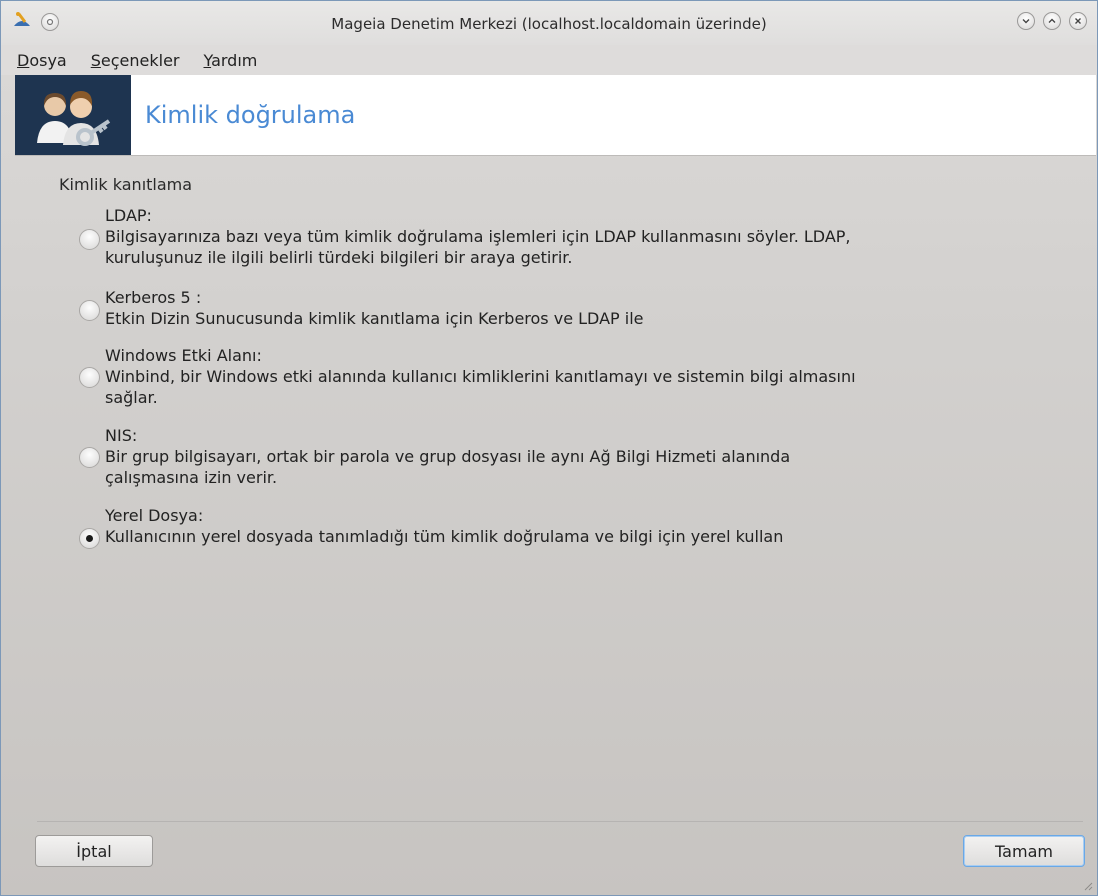  I want to click on option-kerberos-name: Kerberos 5 :, so click(153, 297).